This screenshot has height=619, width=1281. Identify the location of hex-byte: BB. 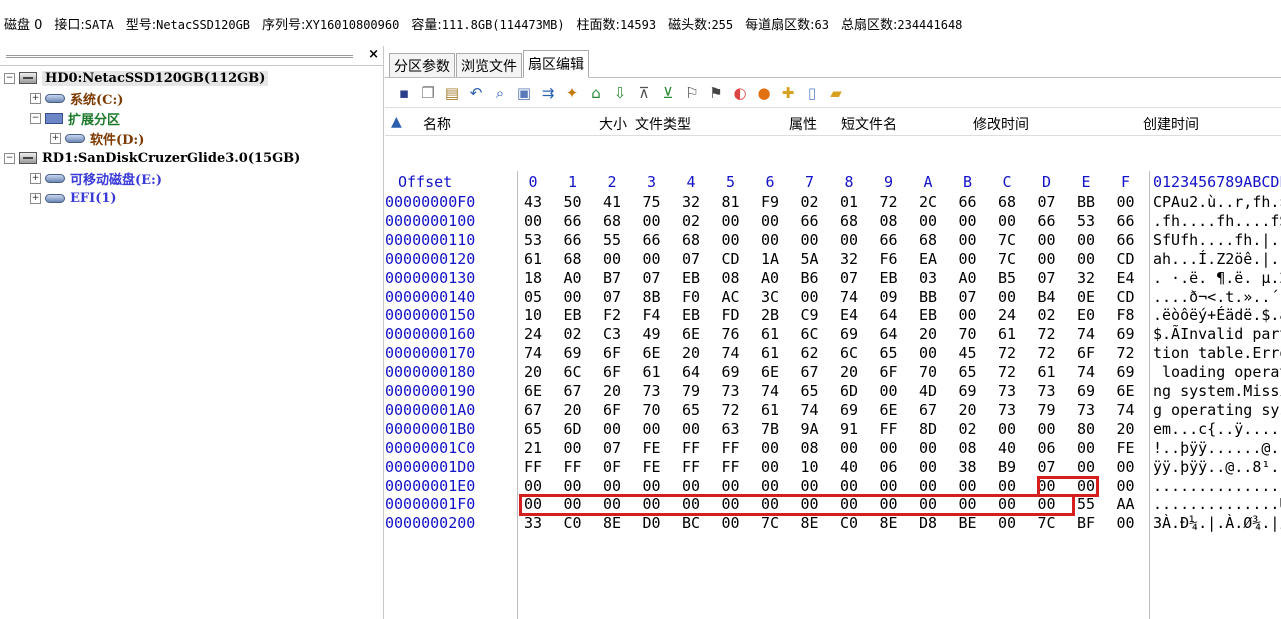
(1086, 202).